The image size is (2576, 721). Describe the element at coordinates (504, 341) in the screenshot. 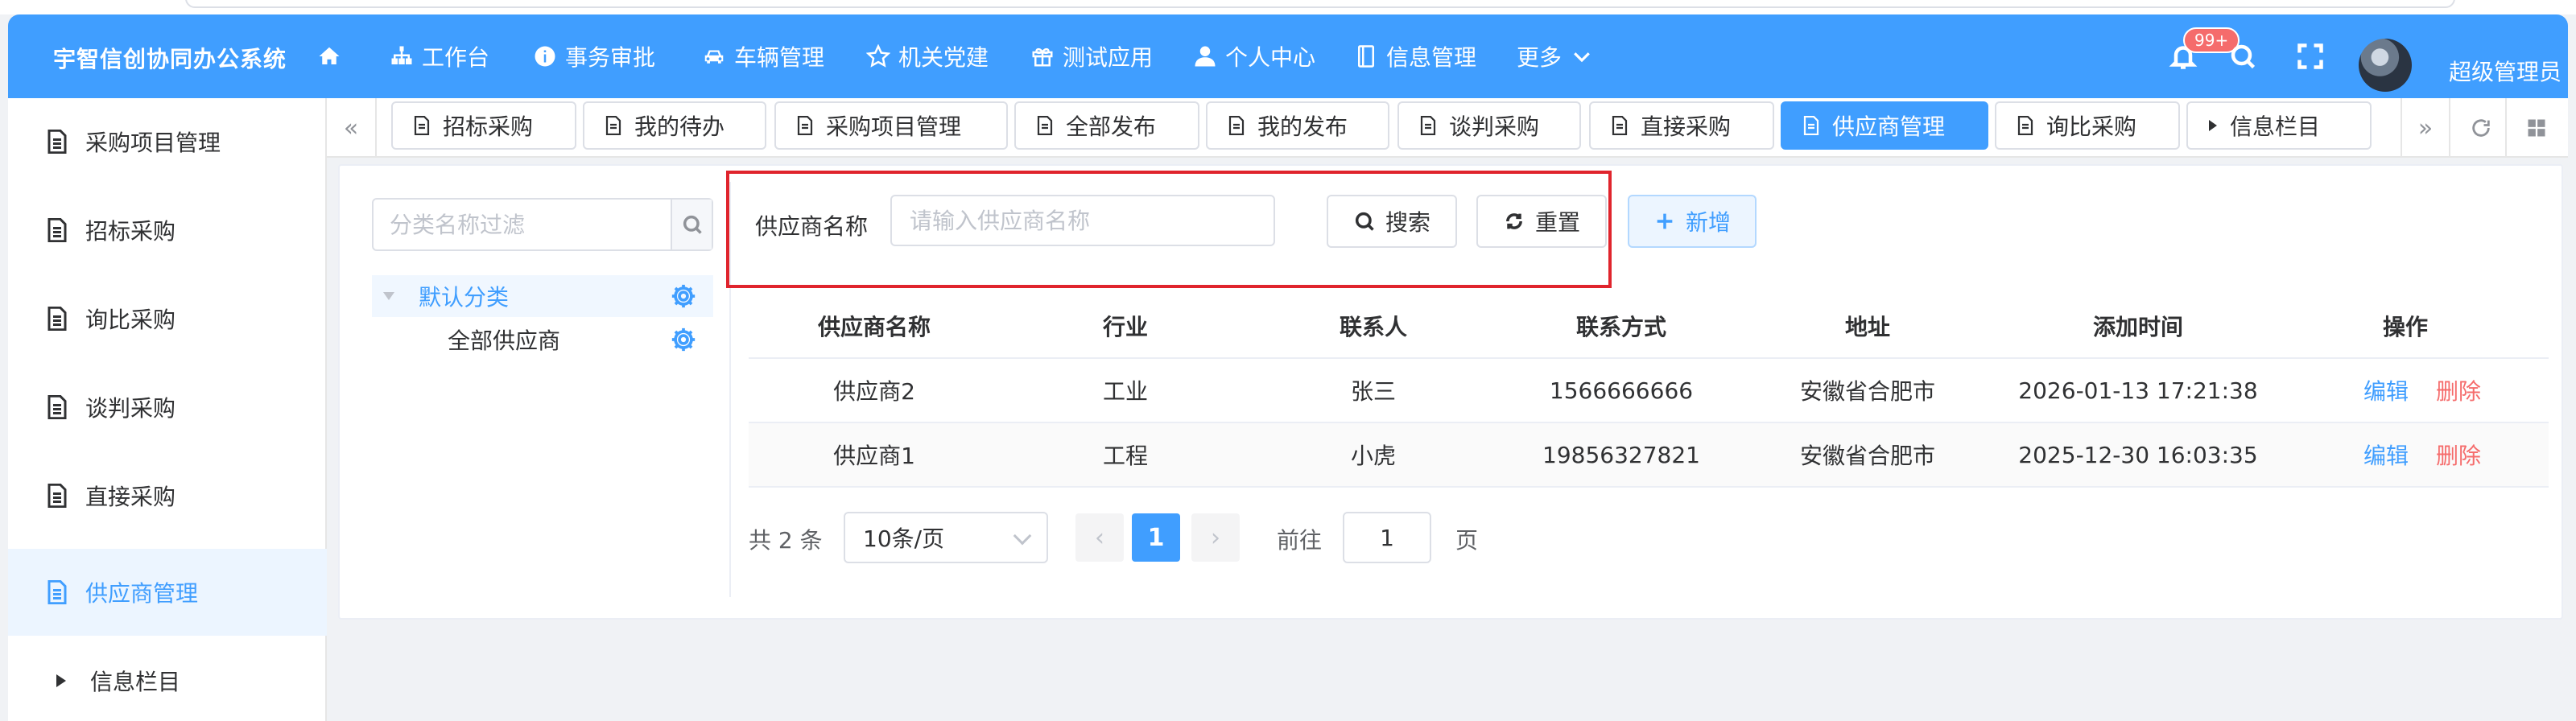

I see `tree-node-label: 全部供应商` at that location.